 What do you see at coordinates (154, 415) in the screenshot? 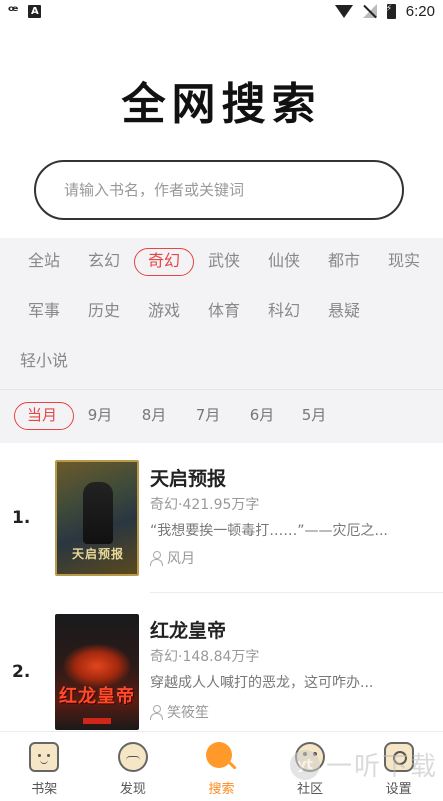
I see `month-item: 8月` at bounding box center [154, 415].